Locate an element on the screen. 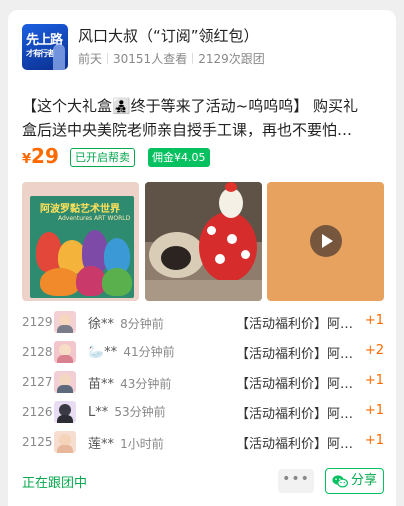 The width and height of the screenshot is (404, 506). product-image-book: 阿波罗黏艺术世界 Adventures ART WORLD is located at coordinates (80, 241).